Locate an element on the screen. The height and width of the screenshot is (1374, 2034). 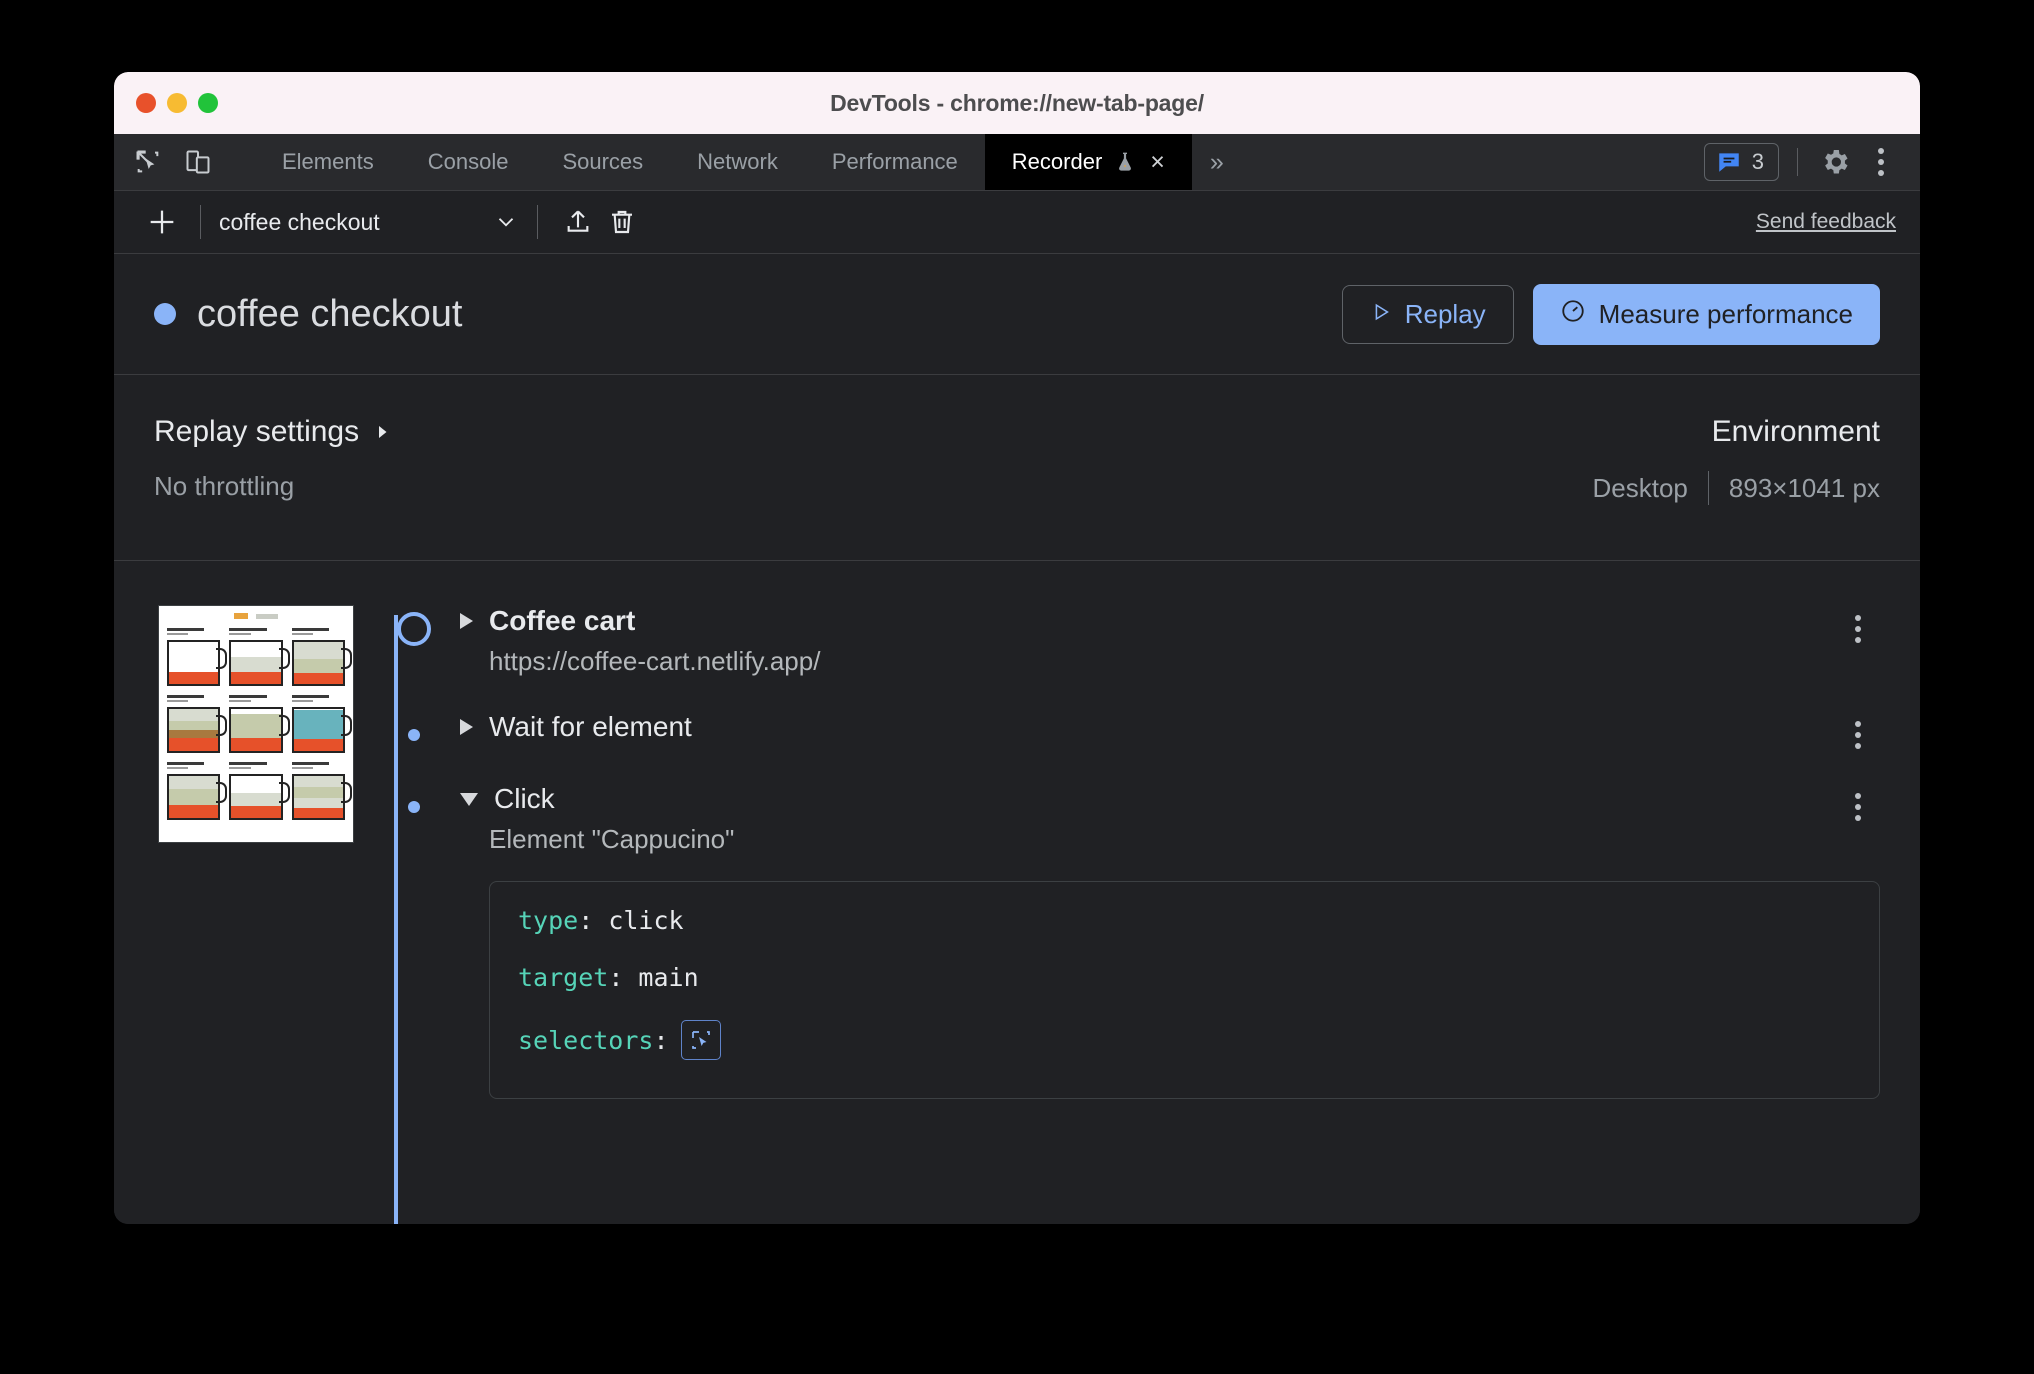
code-key: type is located at coordinates (548, 920).